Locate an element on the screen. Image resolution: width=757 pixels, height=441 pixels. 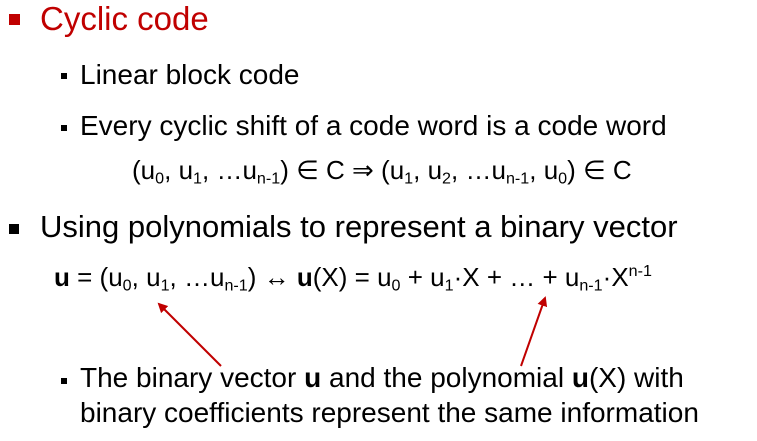
arrow-to-vector is located at coordinates (189, 334).